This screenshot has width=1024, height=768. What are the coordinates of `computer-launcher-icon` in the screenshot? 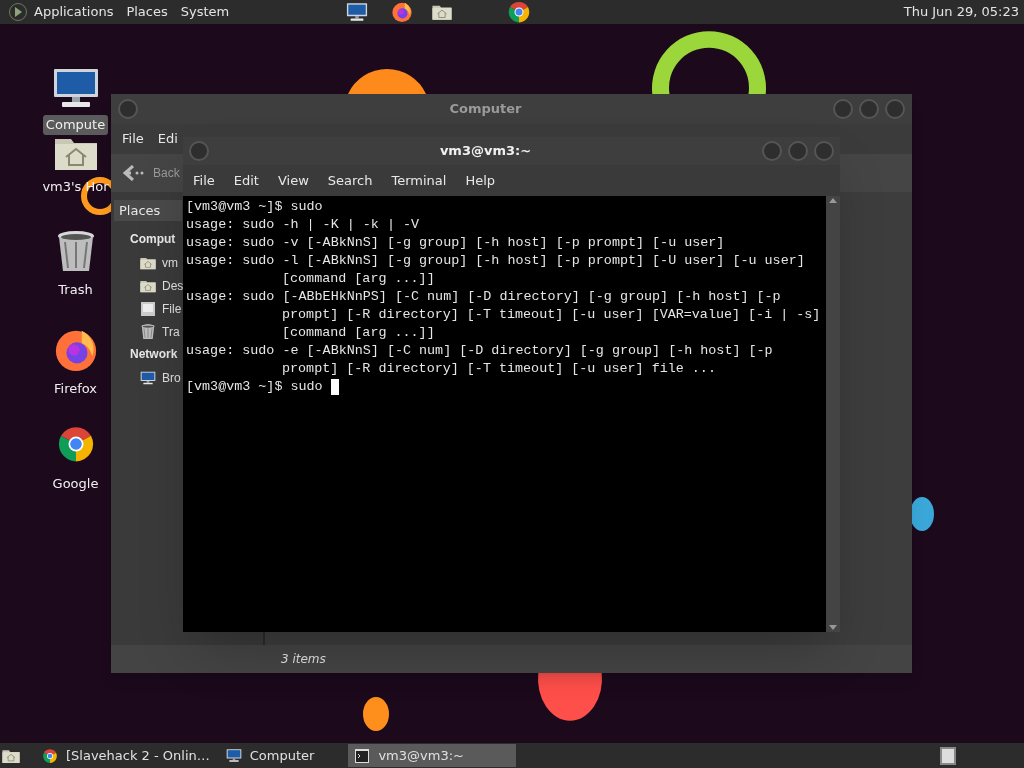 It's located at (357, 12).